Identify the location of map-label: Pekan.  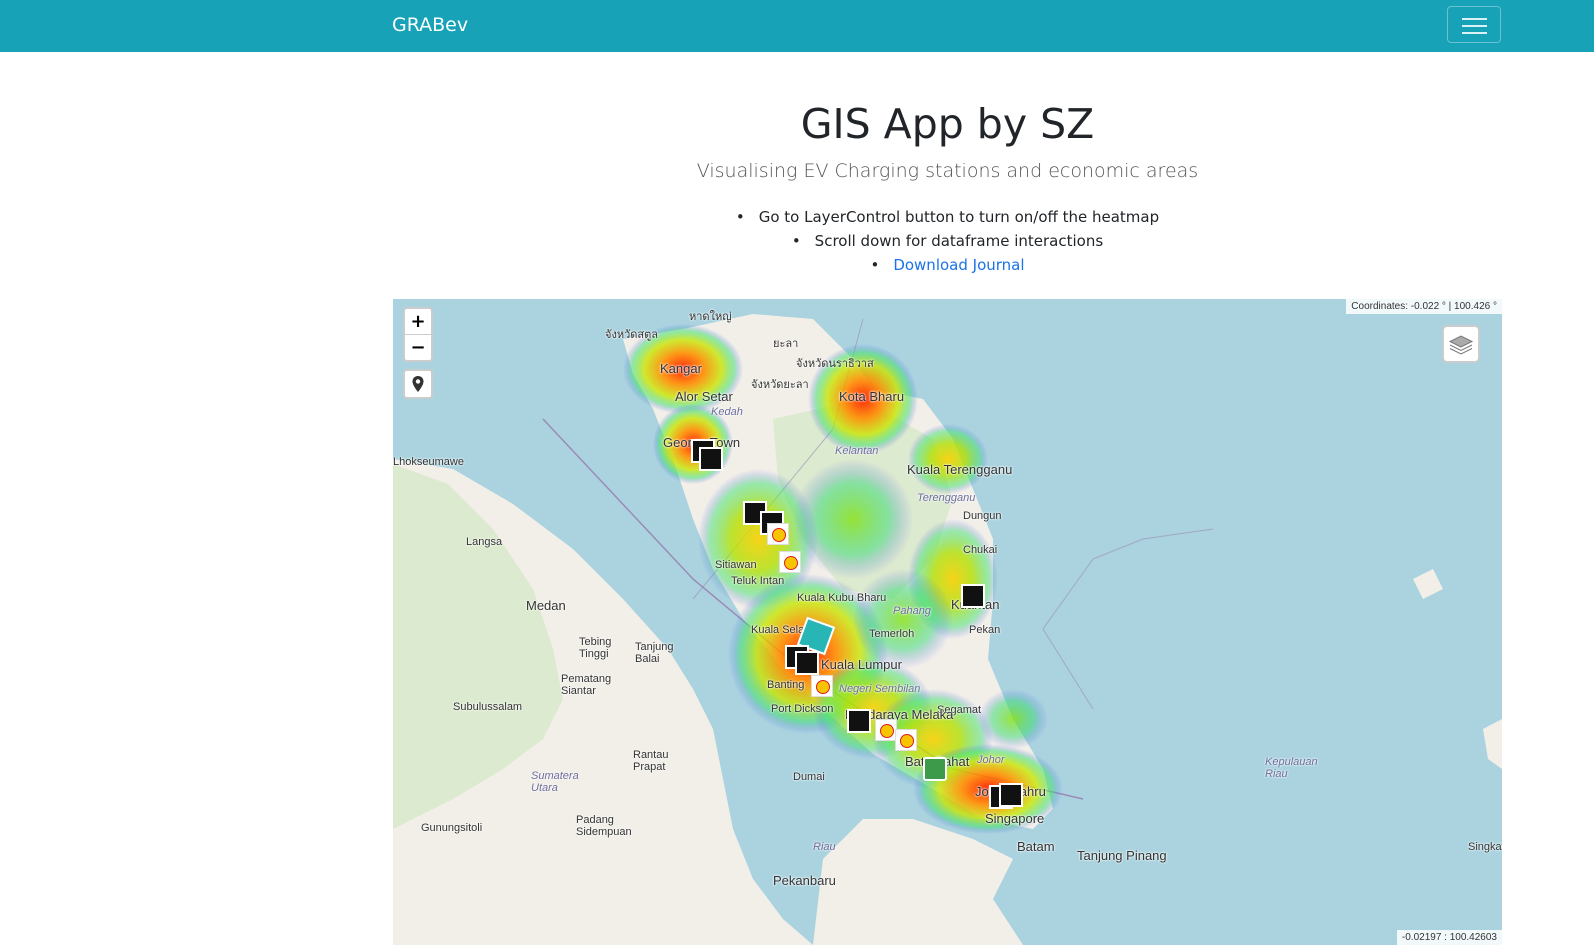
(985, 630).